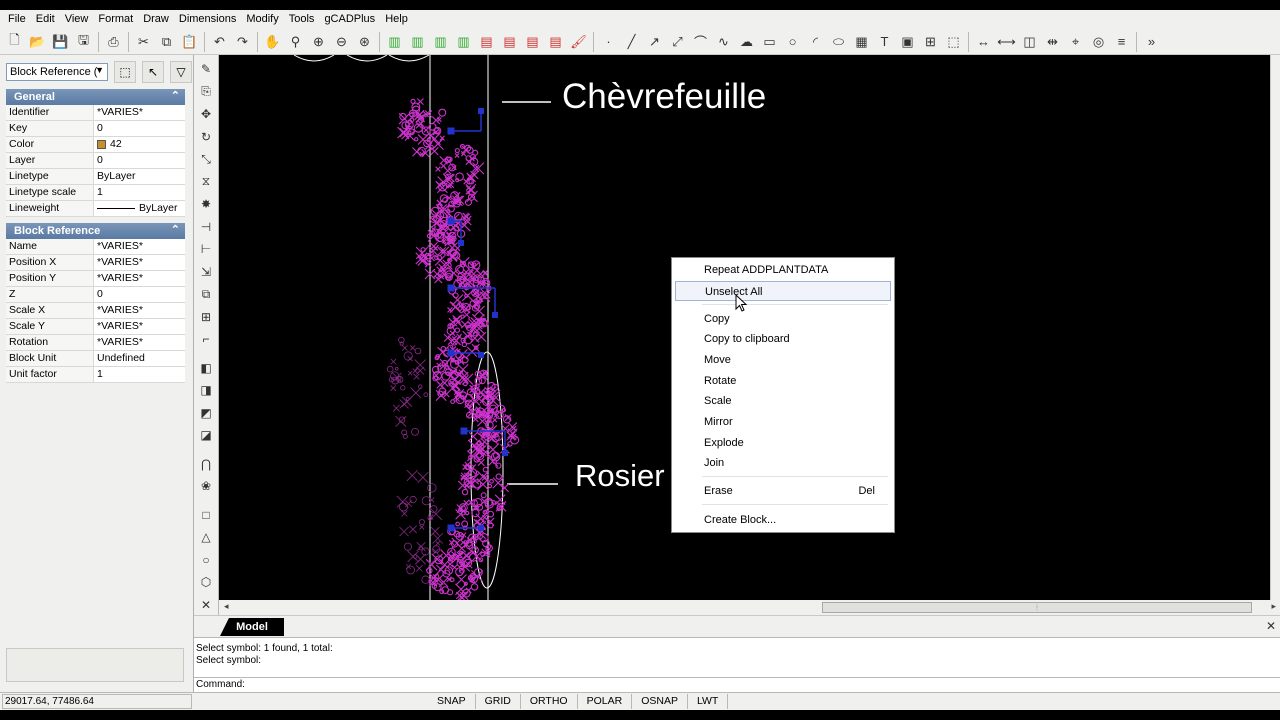 This screenshot has height=720, width=1280. Describe the element at coordinates (77, 19) in the screenshot. I see `menu-view: View` at that location.